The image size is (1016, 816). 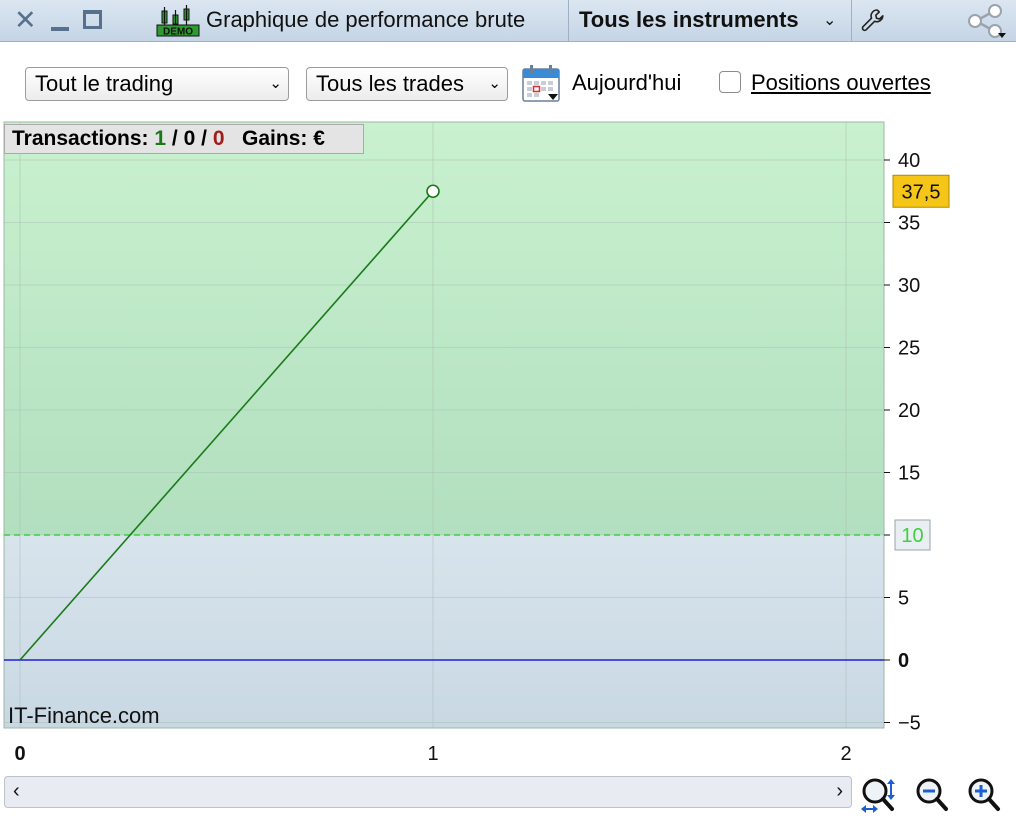 What do you see at coordinates (25, 20) in the screenshot?
I see `close-icon: ✕` at bounding box center [25, 20].